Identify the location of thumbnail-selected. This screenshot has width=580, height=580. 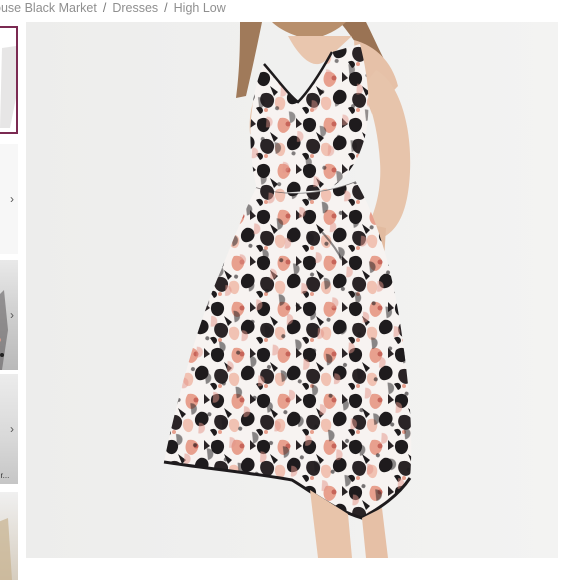
(9, 80).